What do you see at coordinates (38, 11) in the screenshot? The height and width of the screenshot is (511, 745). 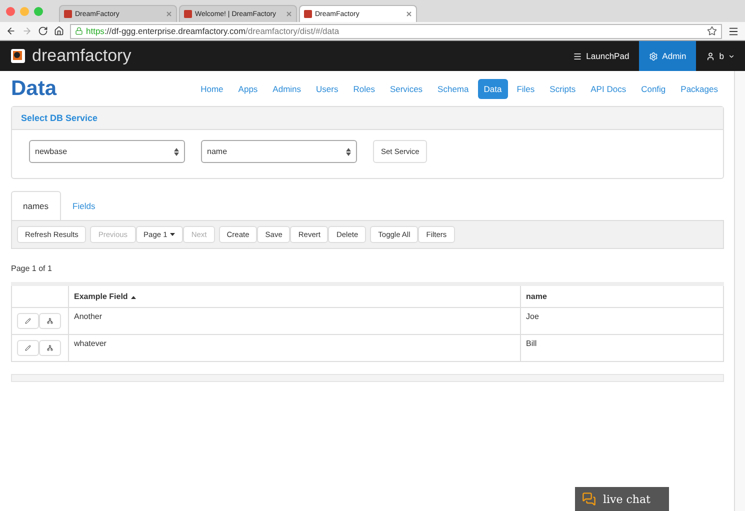 I see `maximize-window-icon` at bounding box center [38, 11].